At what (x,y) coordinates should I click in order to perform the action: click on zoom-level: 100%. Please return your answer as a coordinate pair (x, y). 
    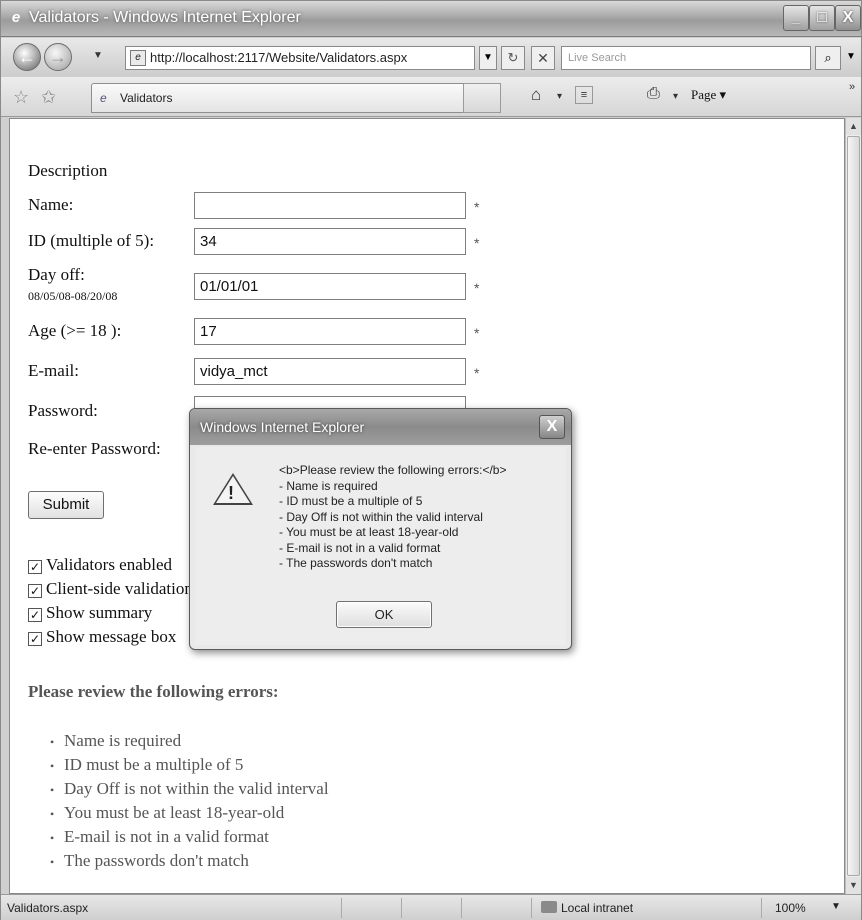
    Looking at the image, I should click on (790, 908).